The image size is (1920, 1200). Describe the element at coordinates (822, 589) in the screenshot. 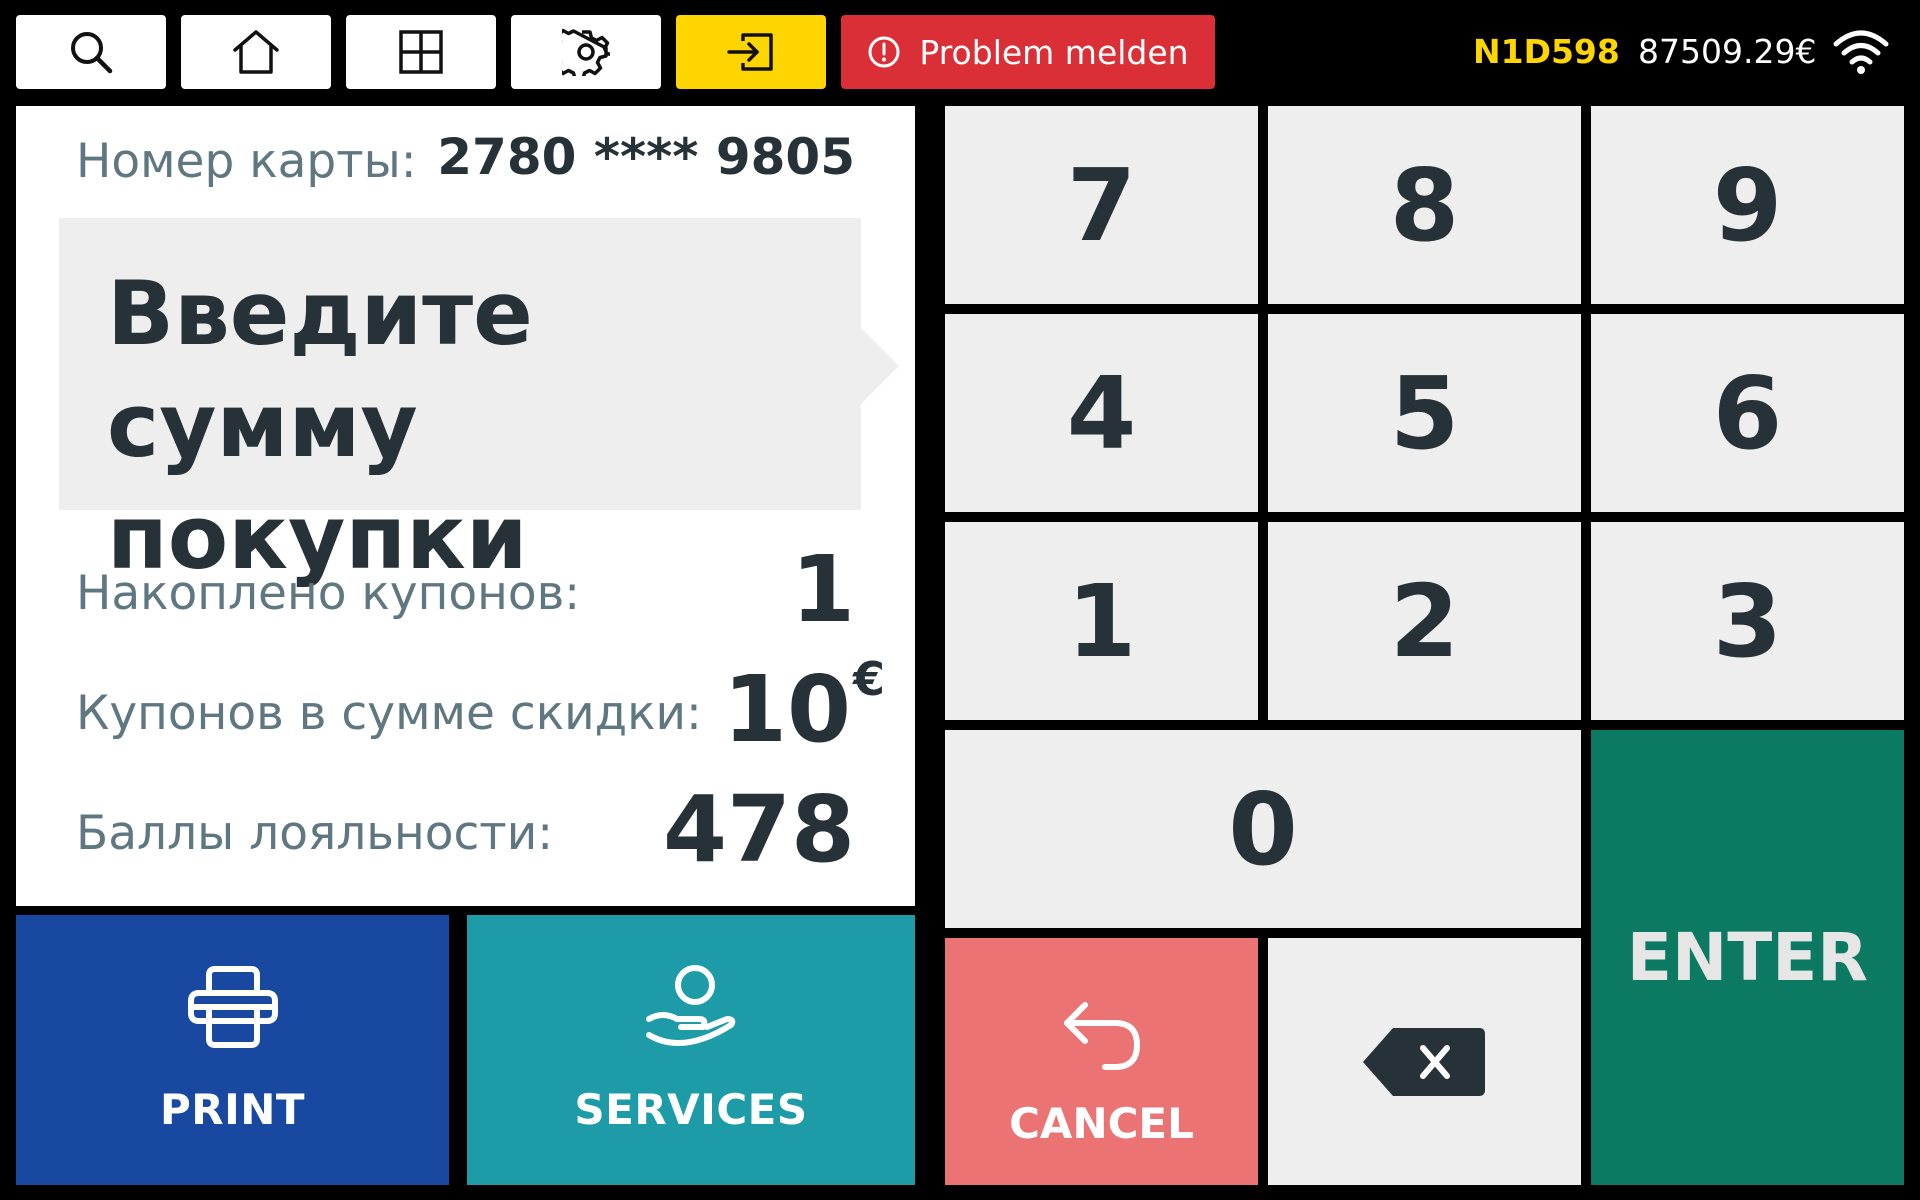

I see `coupons-value: 1` at that location.